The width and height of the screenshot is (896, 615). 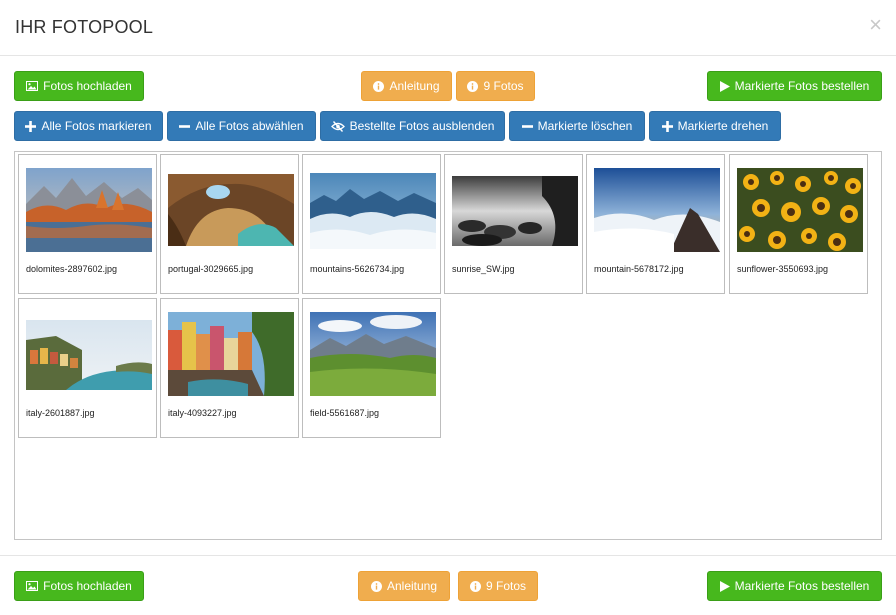 I want to click on mark-all-button: Alle Fotos markieren, so click(x=88, y=126).